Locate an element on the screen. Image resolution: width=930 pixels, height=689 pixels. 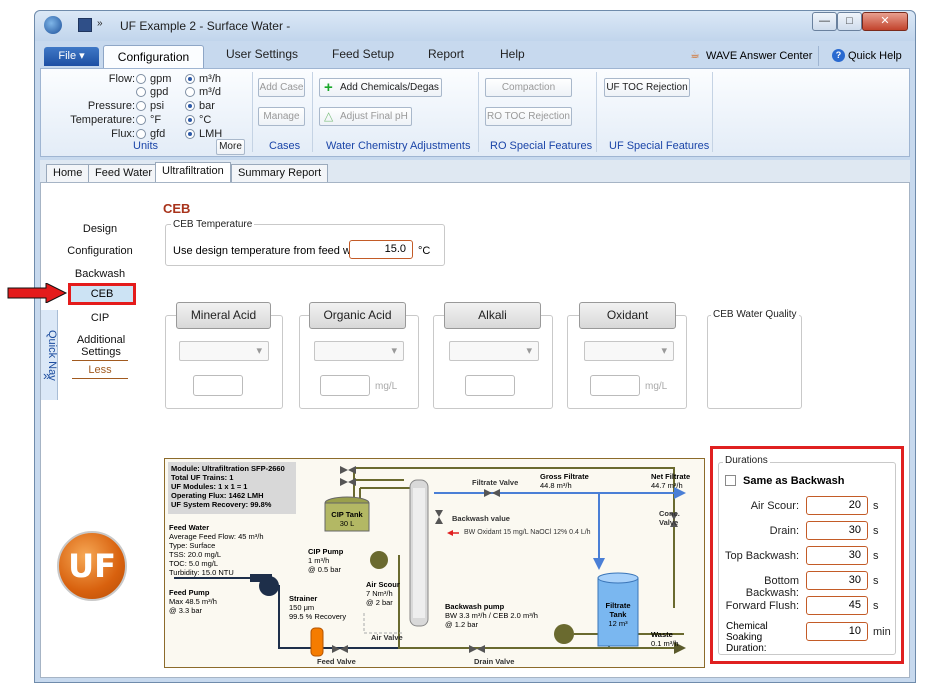
adjust-ph-label: Adjust Final pH is located at coordinates (374, 116).